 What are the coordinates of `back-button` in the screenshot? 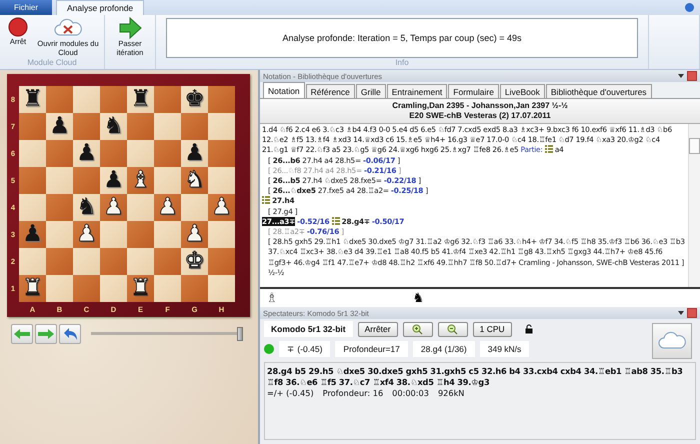 It's located at (22, 334).